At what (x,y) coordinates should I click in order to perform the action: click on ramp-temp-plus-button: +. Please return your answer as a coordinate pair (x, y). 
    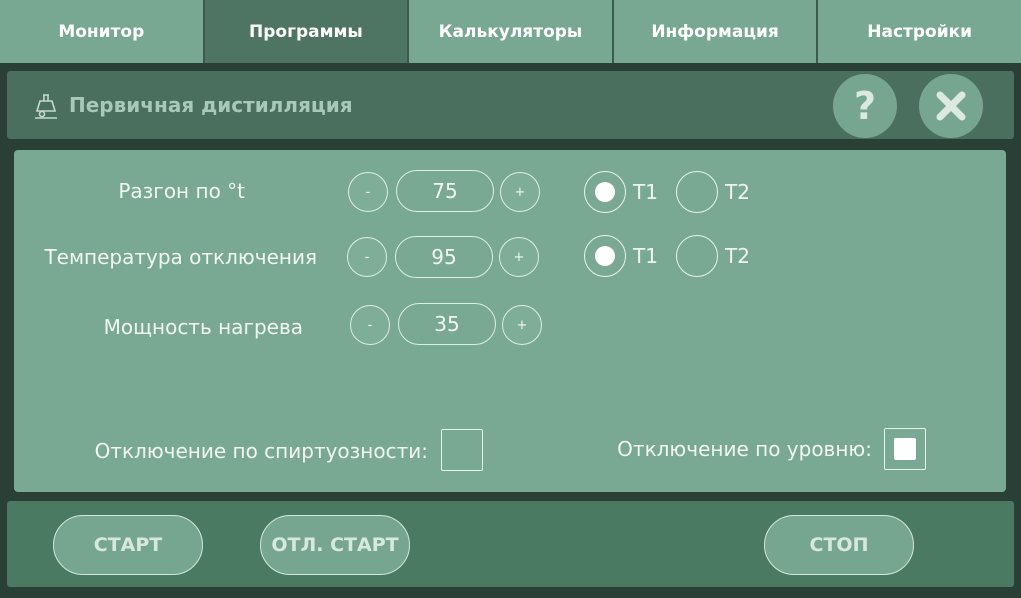
    Looking at the image, I should click on (520, 192).